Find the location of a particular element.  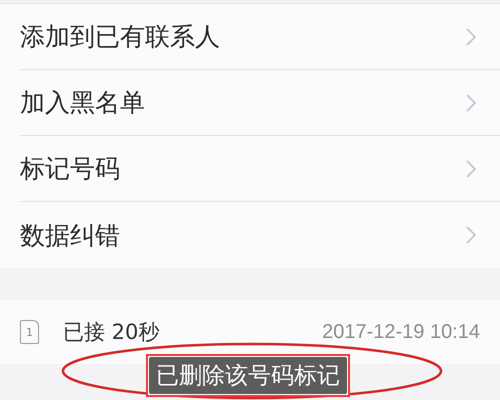

call-time: 2017-12-19 10:14 is located at coordinates (401, 332).